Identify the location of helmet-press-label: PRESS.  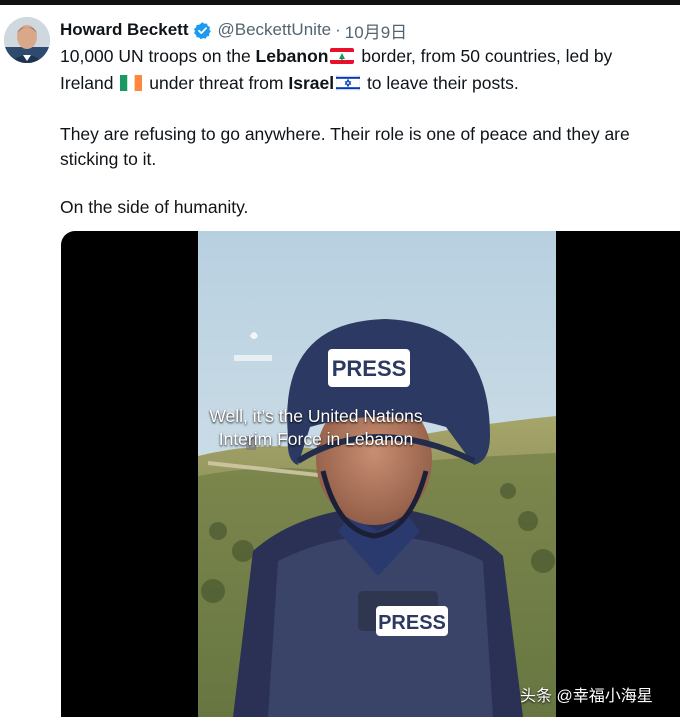
(369, 368).